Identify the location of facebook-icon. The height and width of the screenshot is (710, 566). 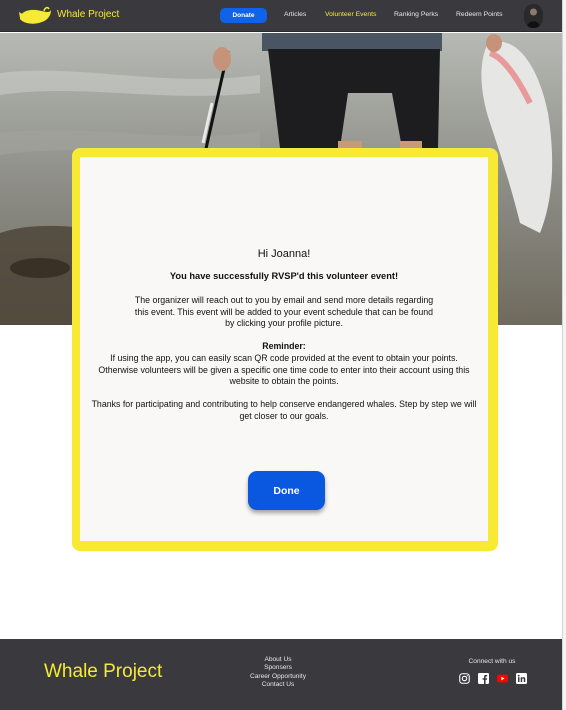
(483, 678).